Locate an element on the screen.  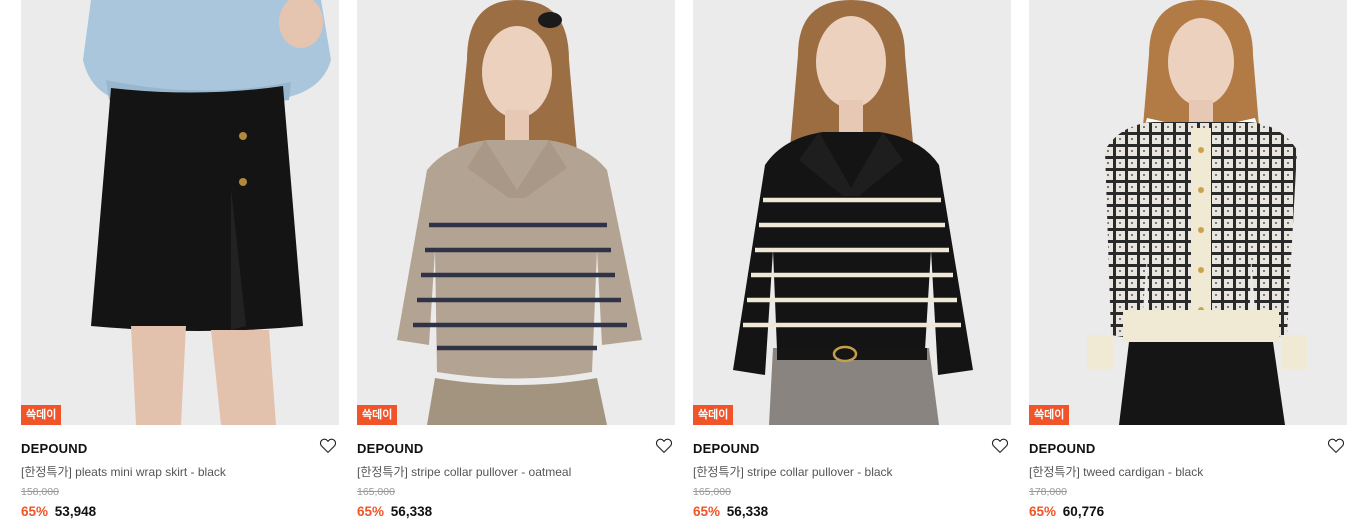
sale-price: 60,776 is located at coordinates (1083, 511).